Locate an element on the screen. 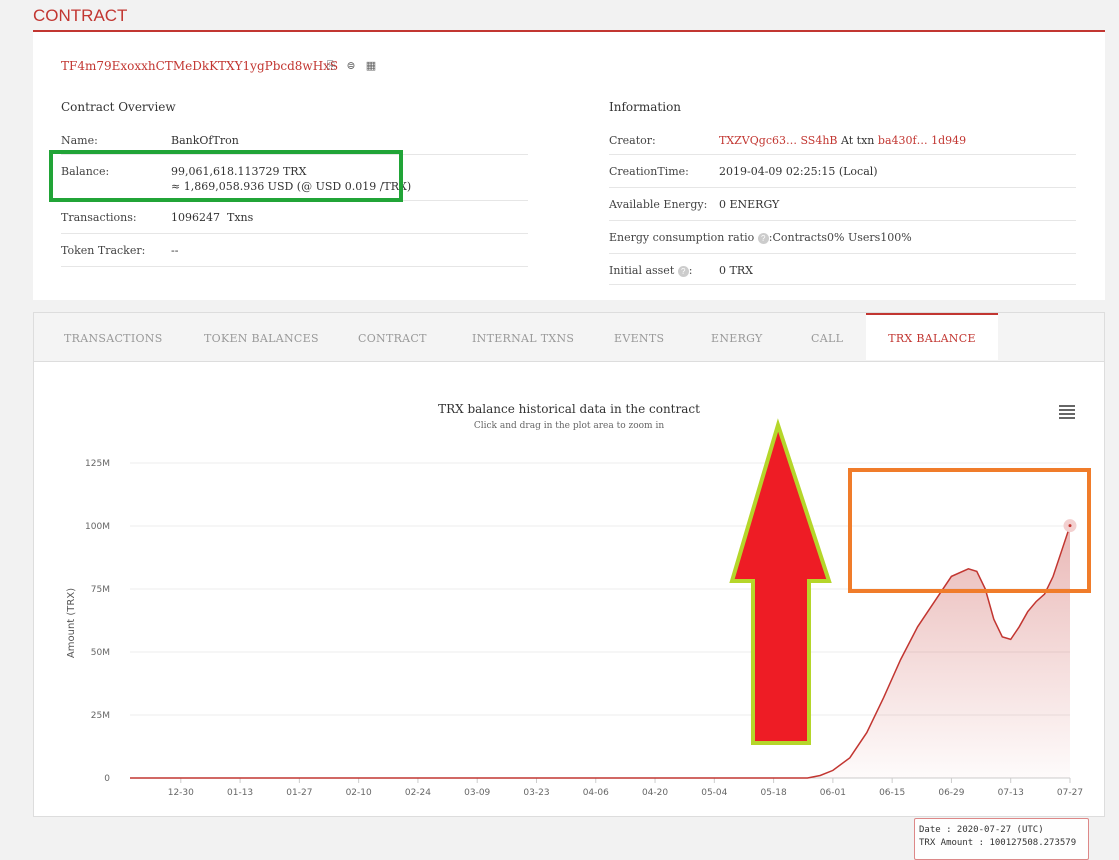  transactions-label: Transactions: is located at coordinates (99, 217).